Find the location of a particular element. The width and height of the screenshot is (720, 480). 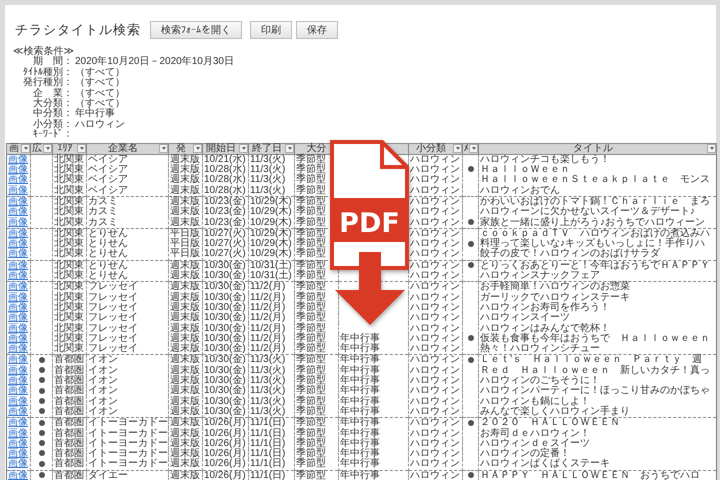

title-cell: Ｌｅｔ’ｓ Ｈａｌｌｏｗｅｅｎ Ｐａｒｔｙ 週 is located at coordinates (591, 360).